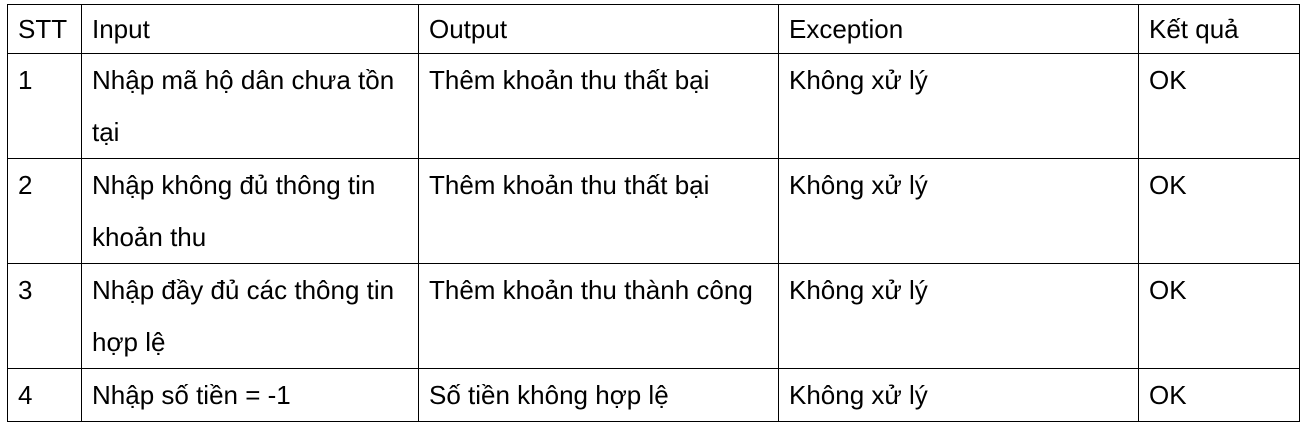 The height and width of the screenshot is (425, 1305). Describe the element at coordinates (44, 316) in the screenshot. I see `cell-stt: 3` at that location.